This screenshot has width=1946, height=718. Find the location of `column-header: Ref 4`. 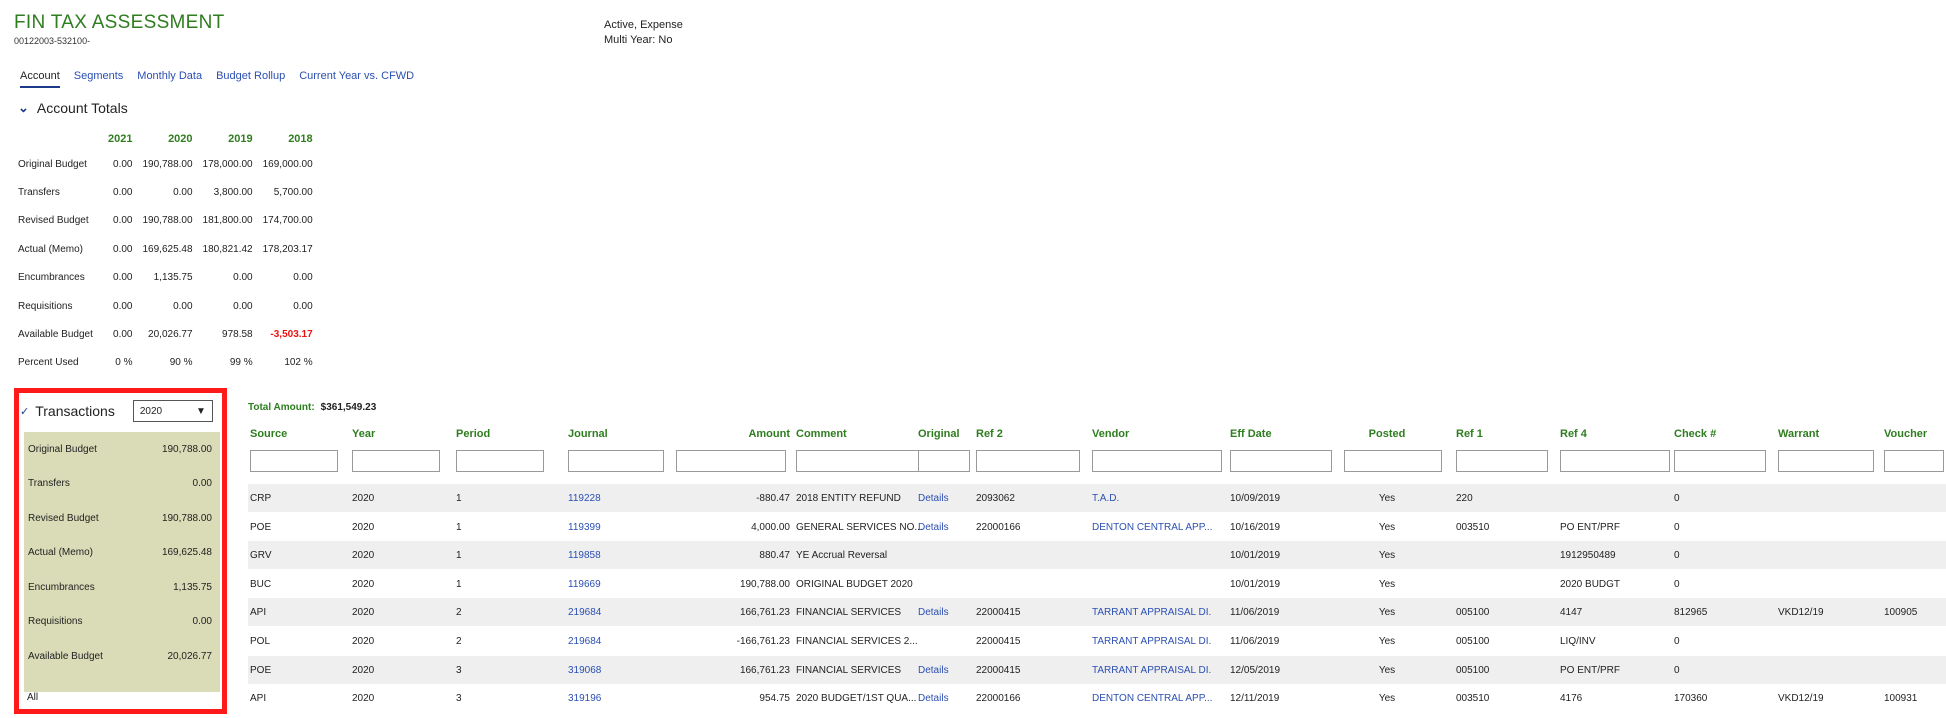

column-header: Ref 4 is located at coordinates (1610, 434).